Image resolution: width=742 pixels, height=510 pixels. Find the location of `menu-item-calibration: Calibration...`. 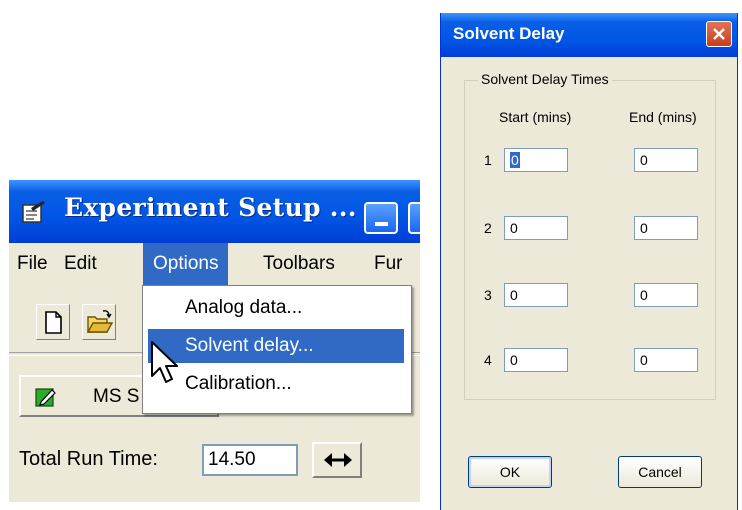

menu-item-calibration: Calibration... is located at coordinates (276, 384).